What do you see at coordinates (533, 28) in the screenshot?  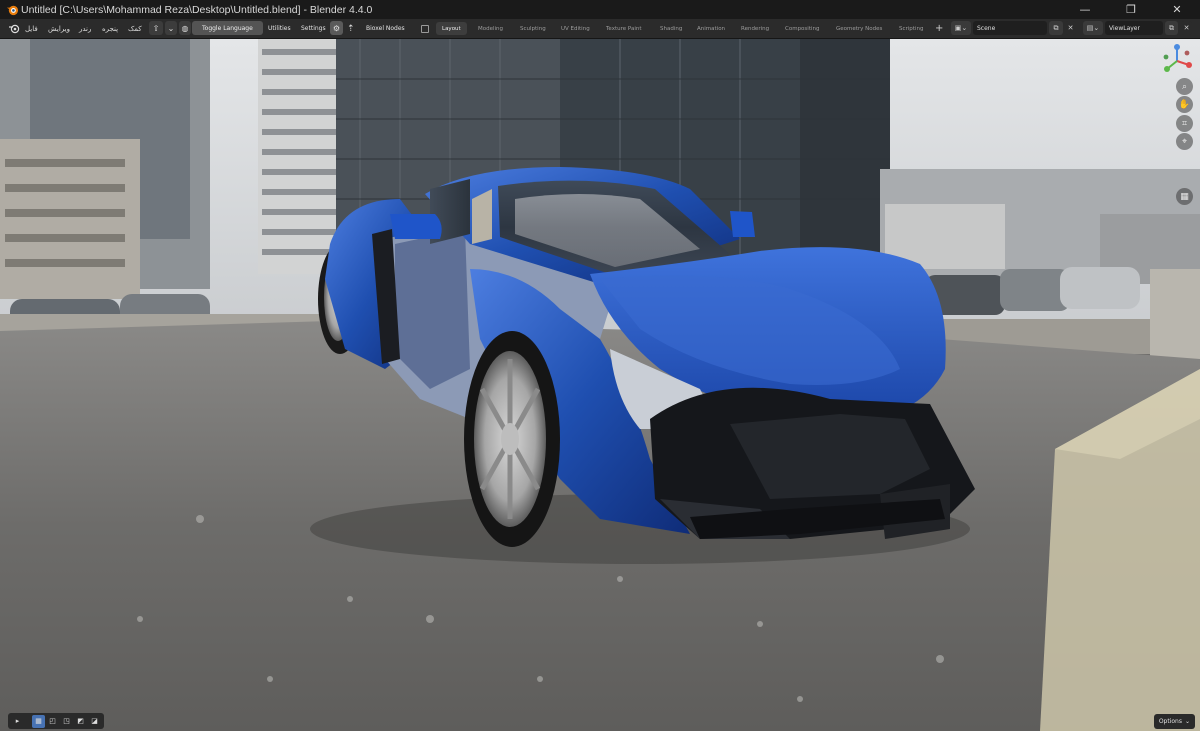 I see `tab-sculpting: Sculpting` at bounding box center [533, 28].